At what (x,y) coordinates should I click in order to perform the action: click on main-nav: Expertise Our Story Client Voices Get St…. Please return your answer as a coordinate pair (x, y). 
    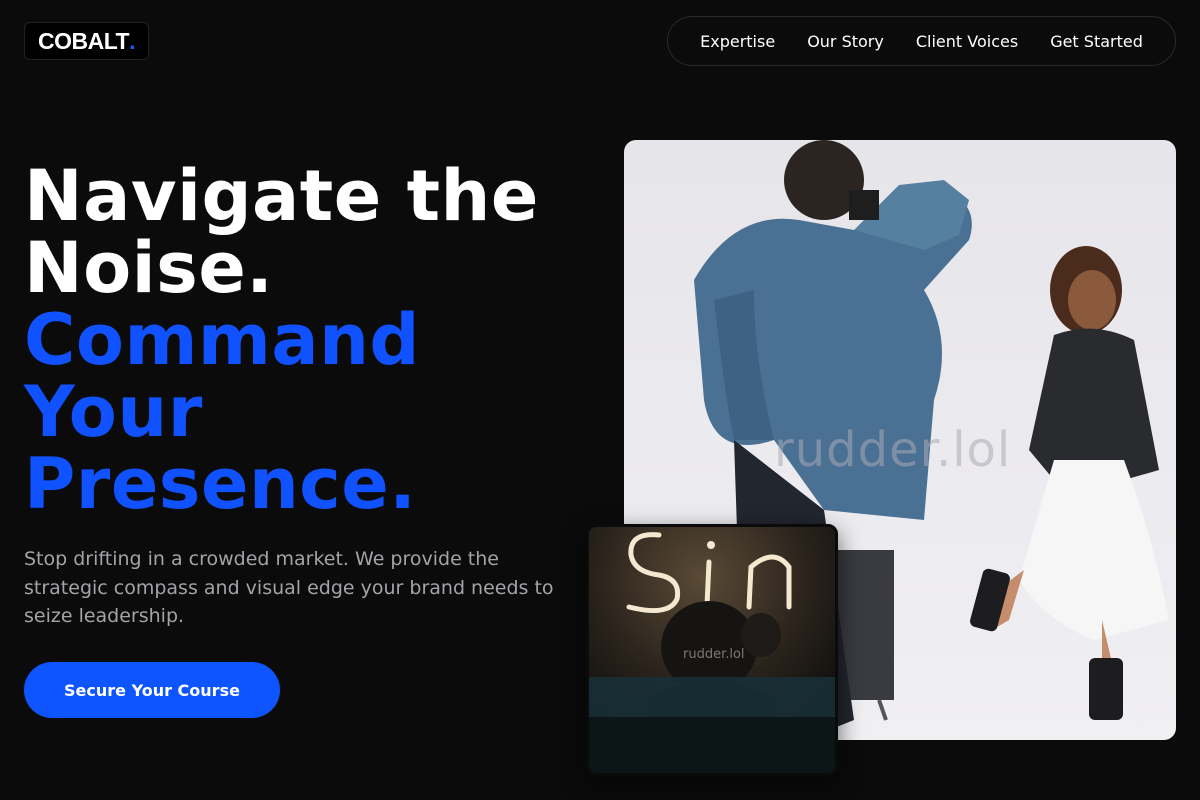
    Looking at the image, I should click on (921, 41).